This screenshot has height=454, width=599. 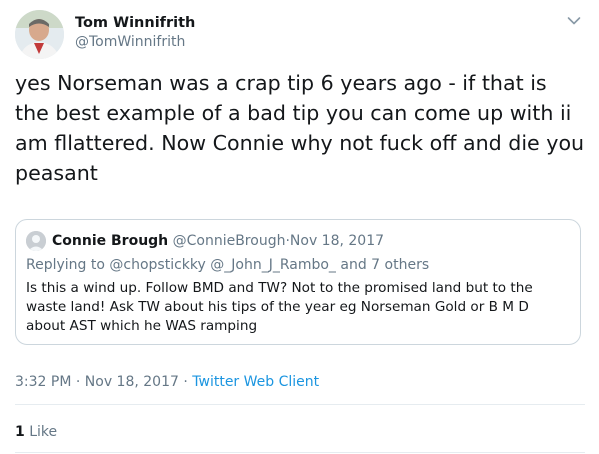 I want to click on author-handle: @TomWinnifrith, so click(x=135, y=42).